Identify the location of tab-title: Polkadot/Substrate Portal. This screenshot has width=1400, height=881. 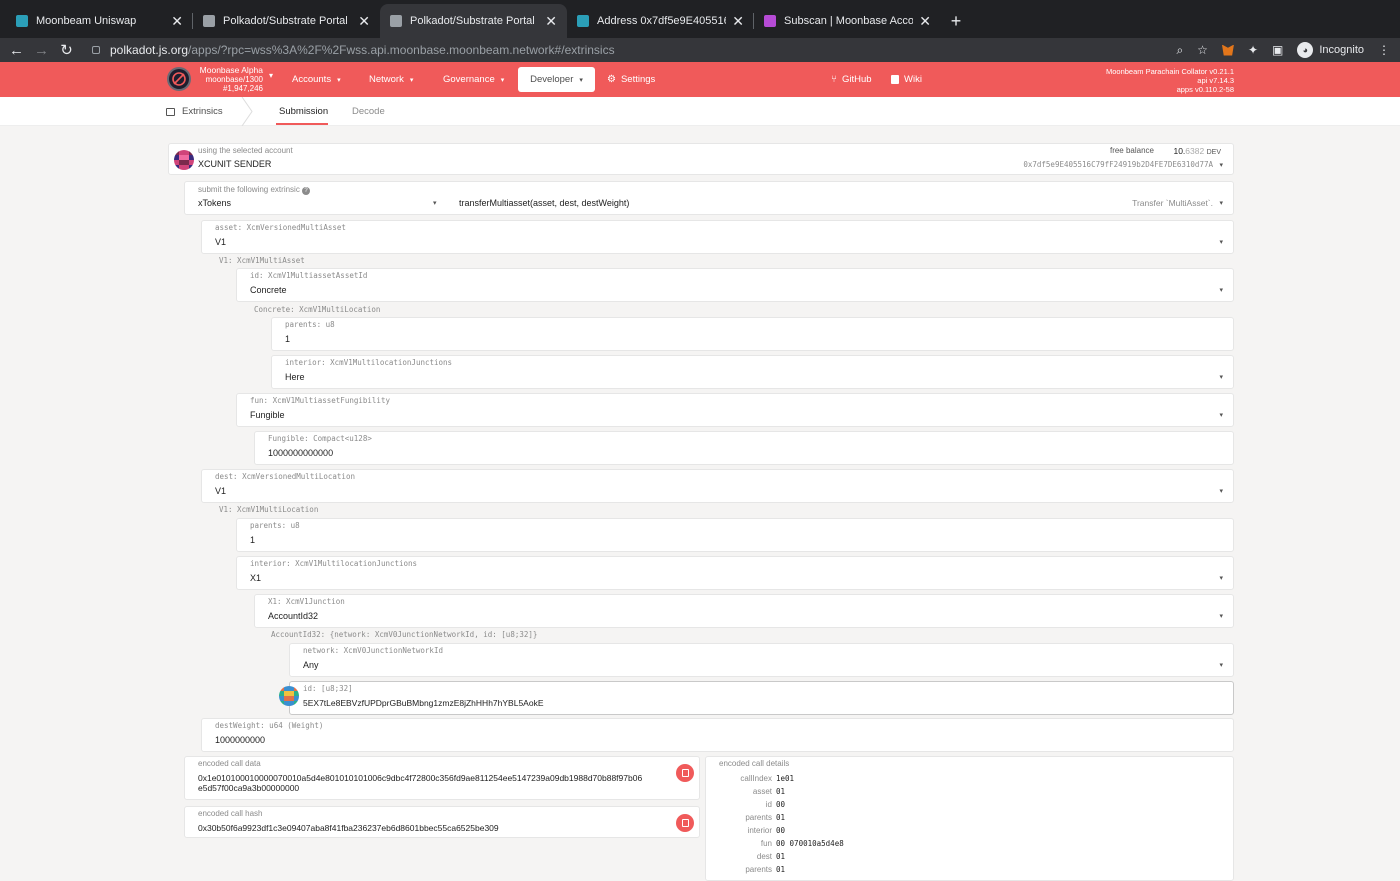
(285, 21).